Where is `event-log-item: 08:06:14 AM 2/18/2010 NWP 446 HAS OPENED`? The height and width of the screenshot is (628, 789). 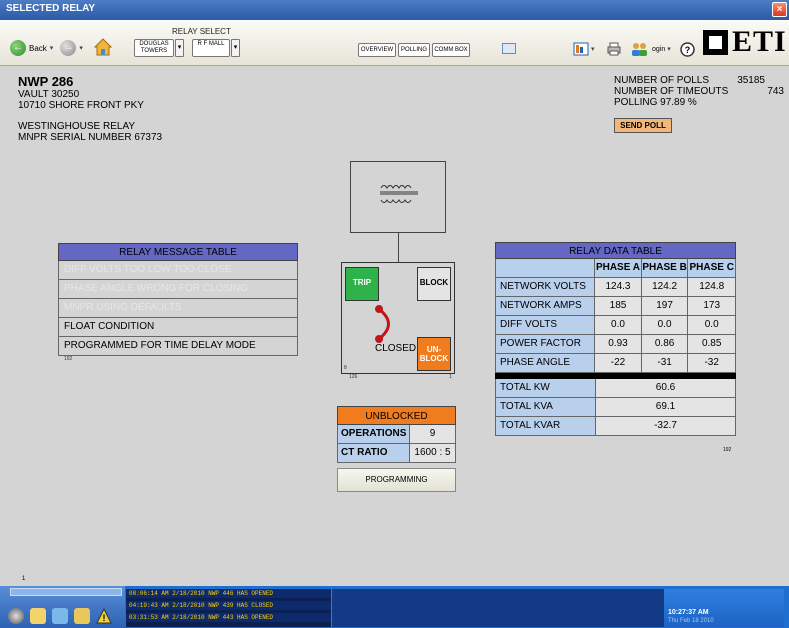 event-log-item: 08:06:14 AM 2/18/2010 NWP 446 HAS OPENED is located at coordinates (228, 593).